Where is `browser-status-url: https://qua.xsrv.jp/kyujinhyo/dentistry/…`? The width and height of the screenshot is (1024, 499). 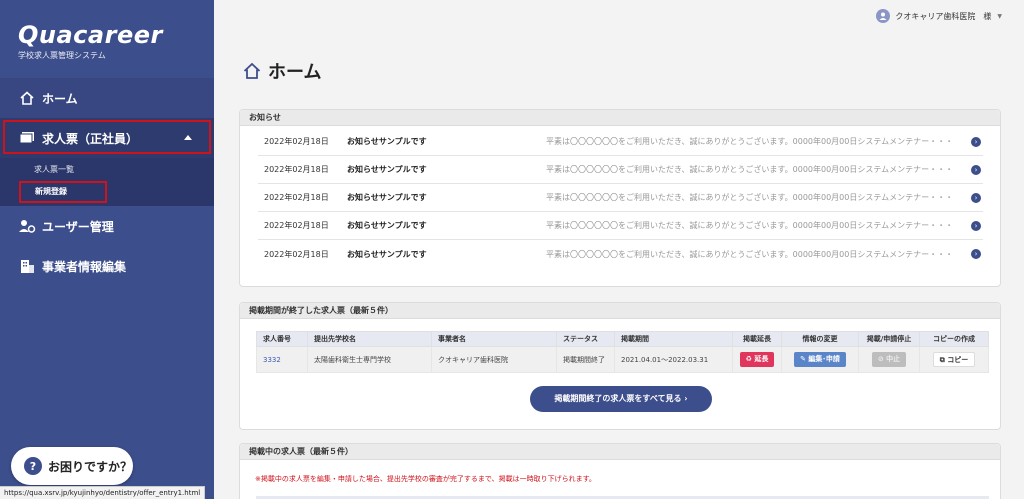 browser-status-url: https://qua.xsrv.jp/kyujinhyo/dentistry/… is located at coordinates (103, 492).